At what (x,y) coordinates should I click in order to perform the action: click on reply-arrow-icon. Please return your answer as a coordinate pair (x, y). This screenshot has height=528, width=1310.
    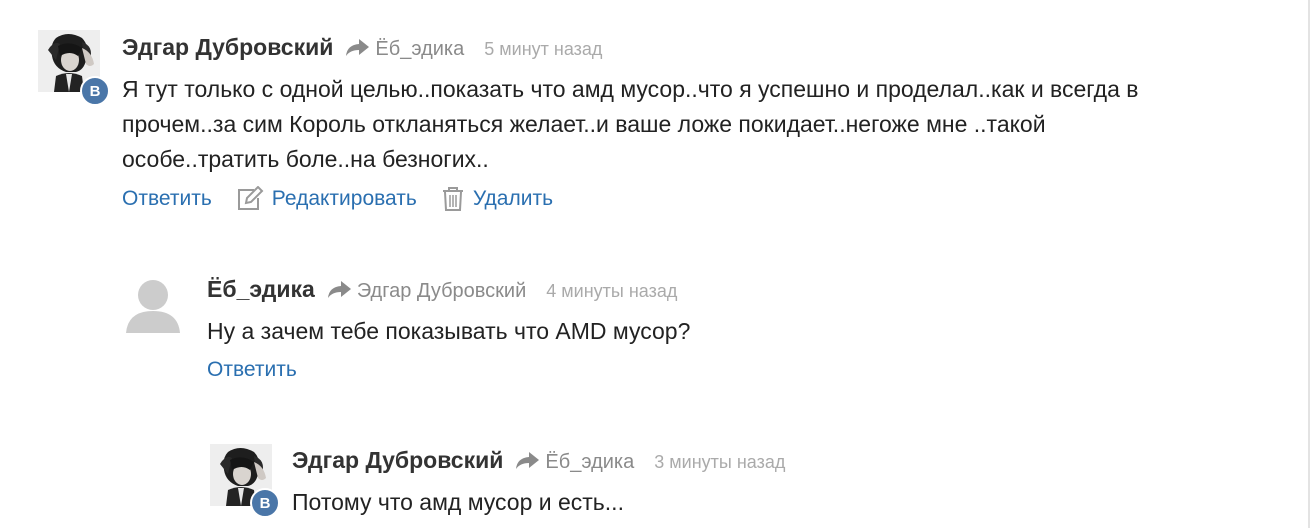
    Looking at the image, I should click on (528, 460).